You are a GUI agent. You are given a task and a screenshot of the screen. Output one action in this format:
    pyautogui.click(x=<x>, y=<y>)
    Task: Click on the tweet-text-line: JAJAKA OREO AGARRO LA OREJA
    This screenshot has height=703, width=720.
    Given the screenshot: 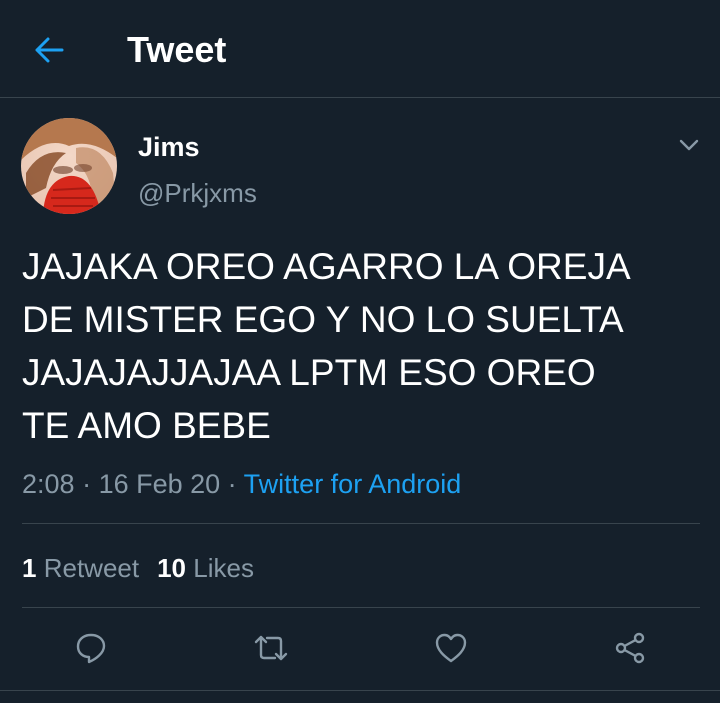 What is the action you would take?
    pyautogui.click(x=326, y=266)
    